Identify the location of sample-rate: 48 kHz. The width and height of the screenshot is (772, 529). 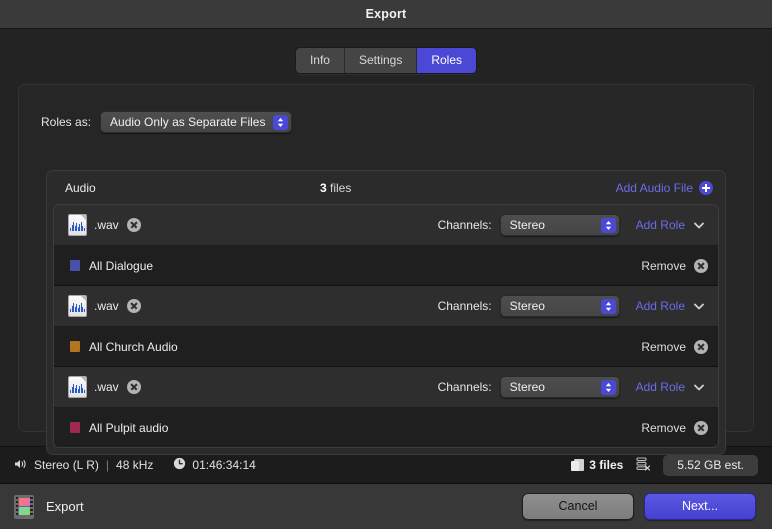
(135, 465).